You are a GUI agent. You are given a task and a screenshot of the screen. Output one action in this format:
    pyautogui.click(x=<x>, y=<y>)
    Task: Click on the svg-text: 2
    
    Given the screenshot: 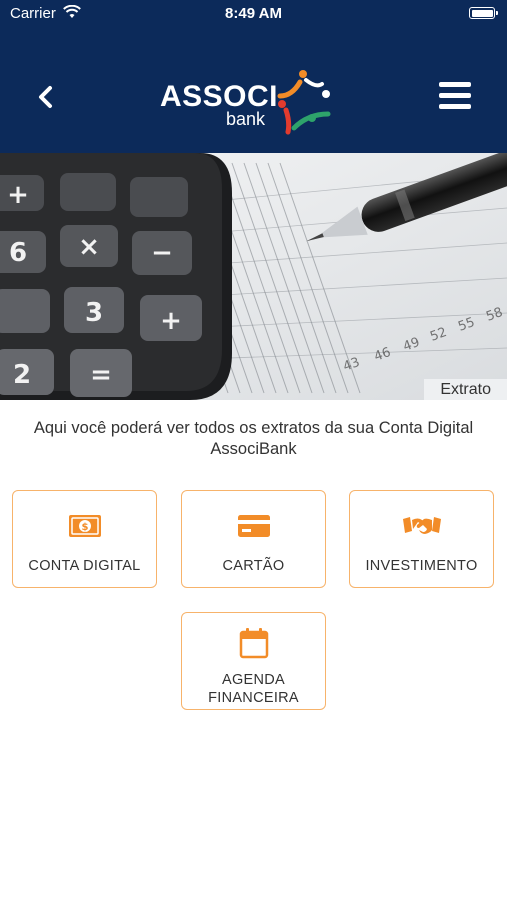 What is the action you would take?
    pyautogui.click(x=22, y=375)
    